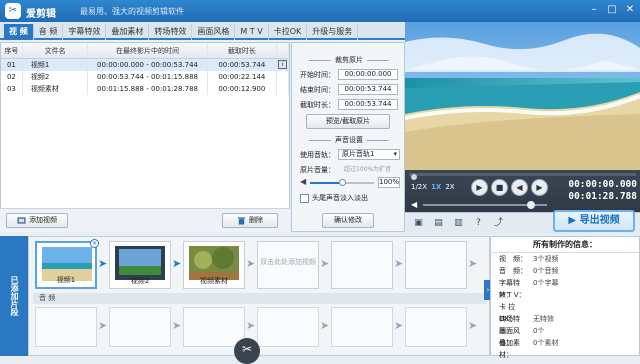 The image size is (640, 364). Describe the element at coordinates (304, 198) in the screenshot. I see `fade-checkbox` at that location.